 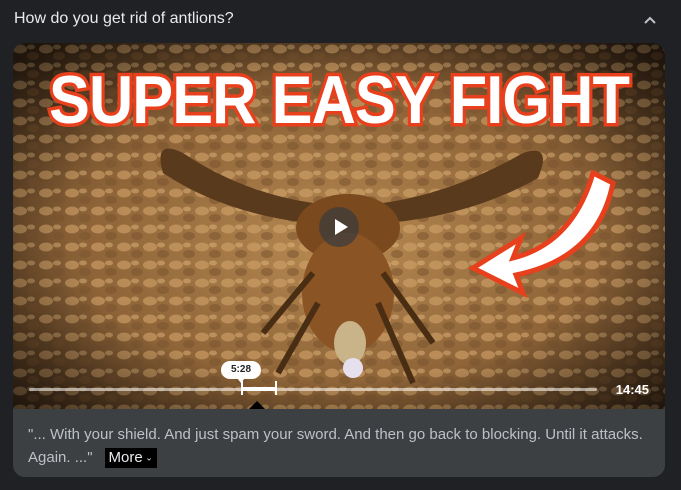 What do you see at coordinates (124, 18) in the screenshot?
I see `question-text: How do you get rid of antlions?` at bounding box center [124, 18].